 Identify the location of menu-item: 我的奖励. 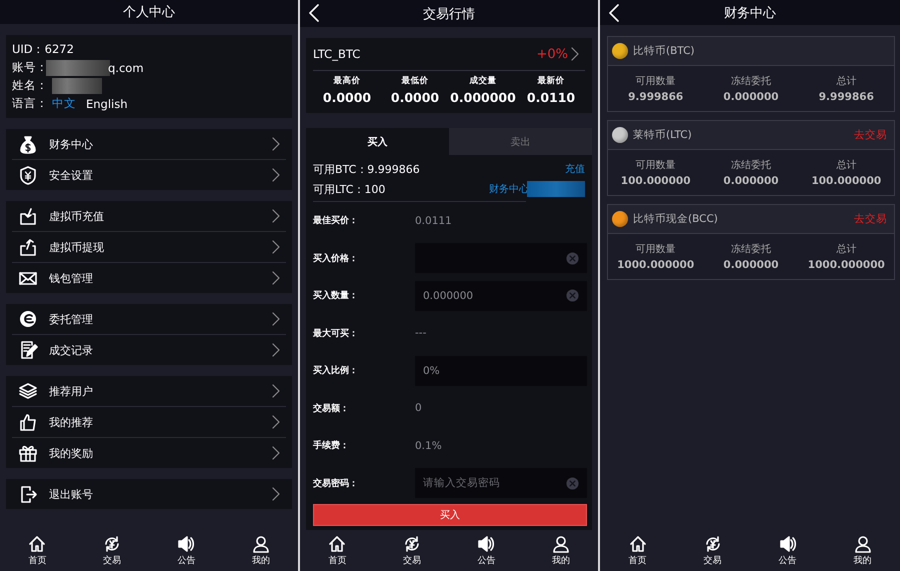
(149, 452).